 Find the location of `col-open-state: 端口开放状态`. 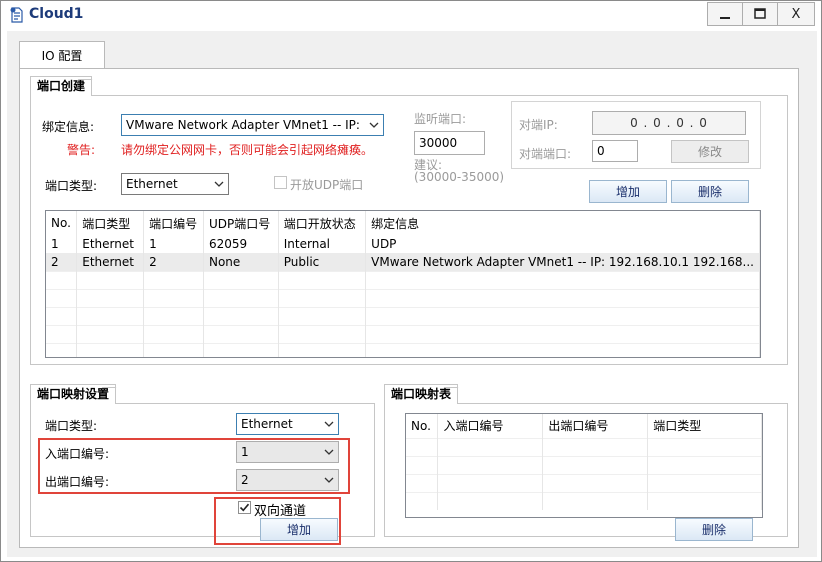

col-open-state: 端口开放状态 is located at coordinates (322, 223).